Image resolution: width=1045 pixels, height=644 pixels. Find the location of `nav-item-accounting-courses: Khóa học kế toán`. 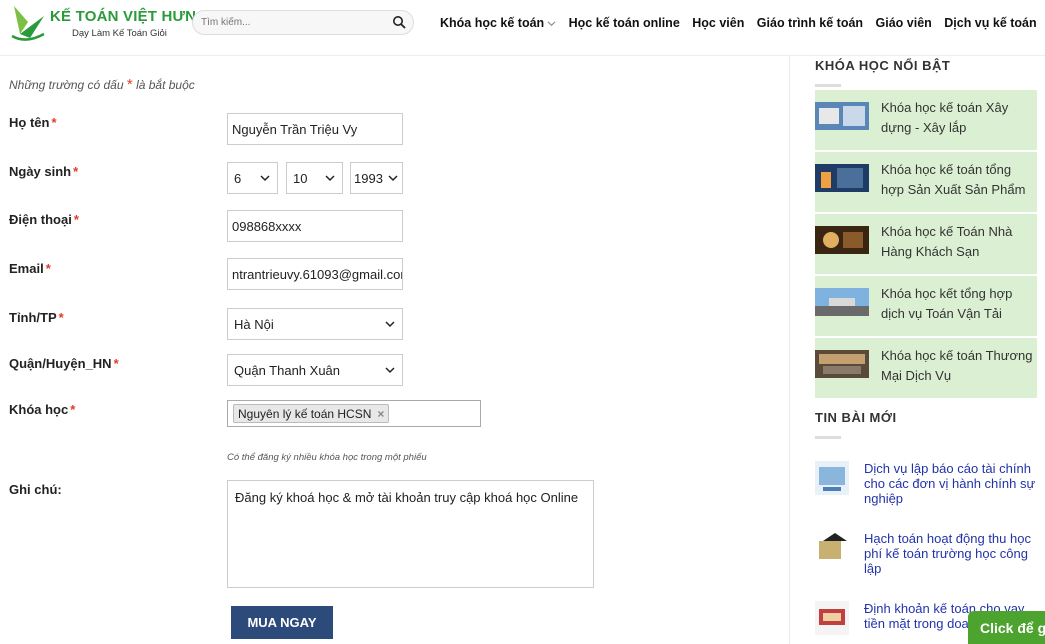

nav-item-accounting-courses: Khóa học kế toán is located at coordinates (498, 23).